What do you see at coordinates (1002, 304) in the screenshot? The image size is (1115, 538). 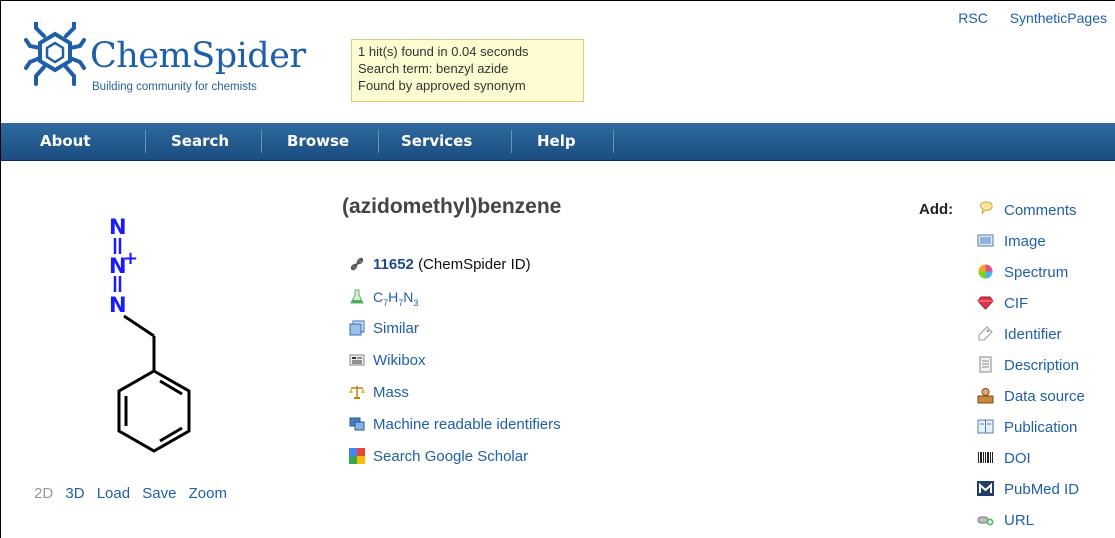 I see `add-cif-link: CIF` at bounding box center [1002, 304].